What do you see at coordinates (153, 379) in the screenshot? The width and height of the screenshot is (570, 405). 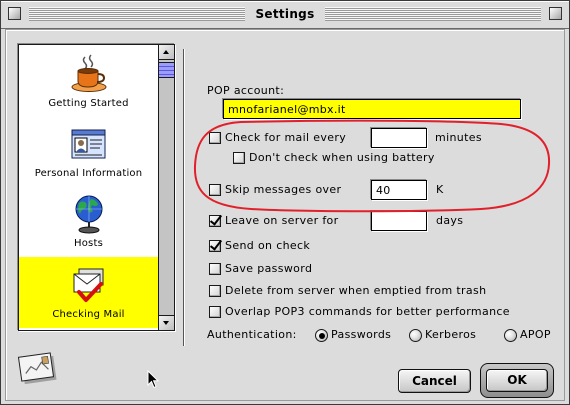 I see `arrow-cursor-icon` at bounding box center [153, 379].